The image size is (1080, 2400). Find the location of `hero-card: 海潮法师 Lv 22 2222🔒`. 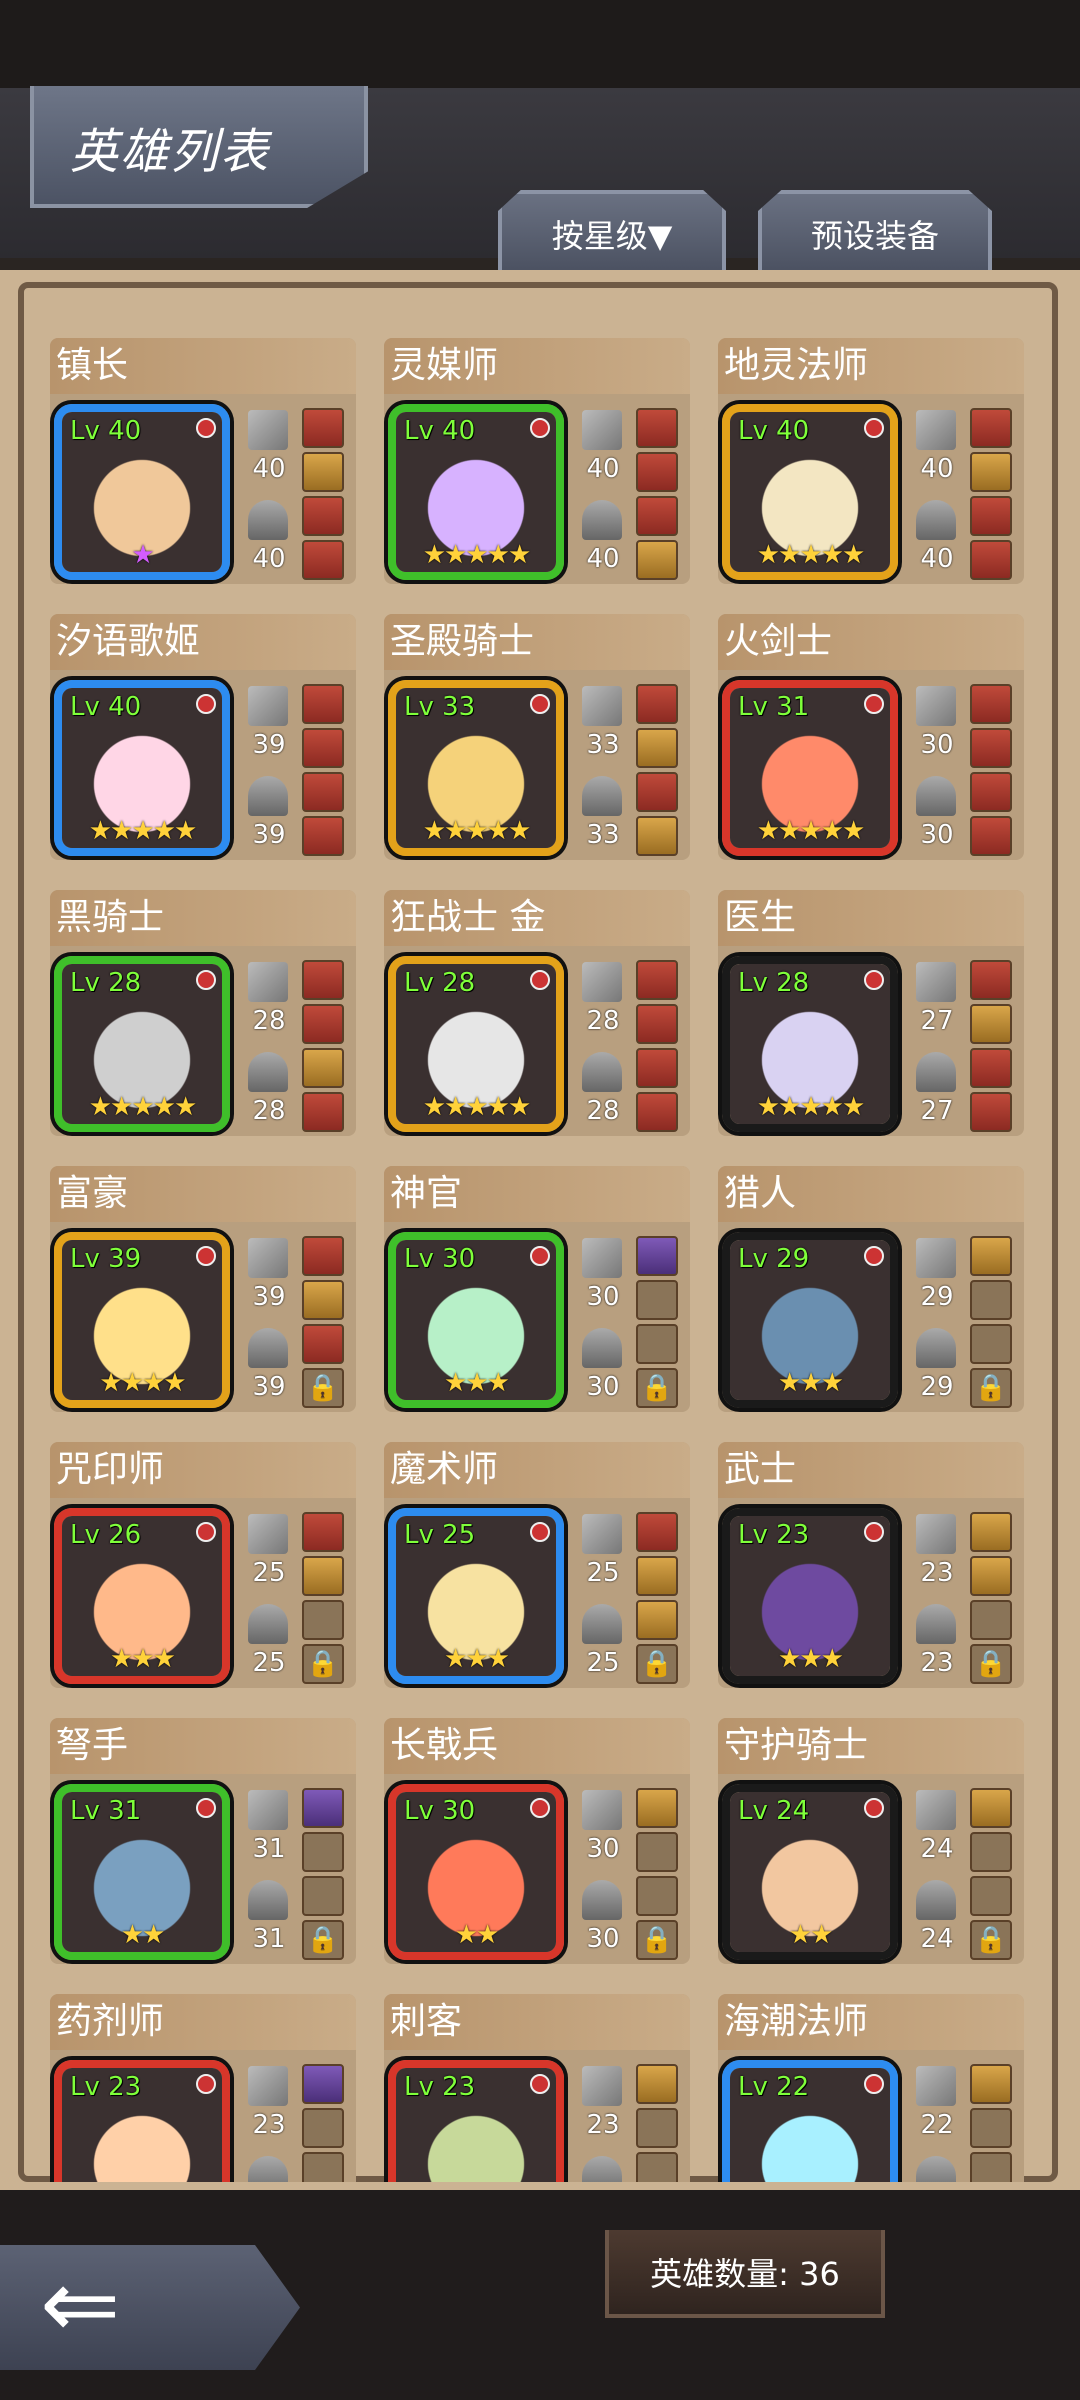

hero-card: 海潮法师 Lv 22 2222🔒 is located at coordinates (871, 2088).